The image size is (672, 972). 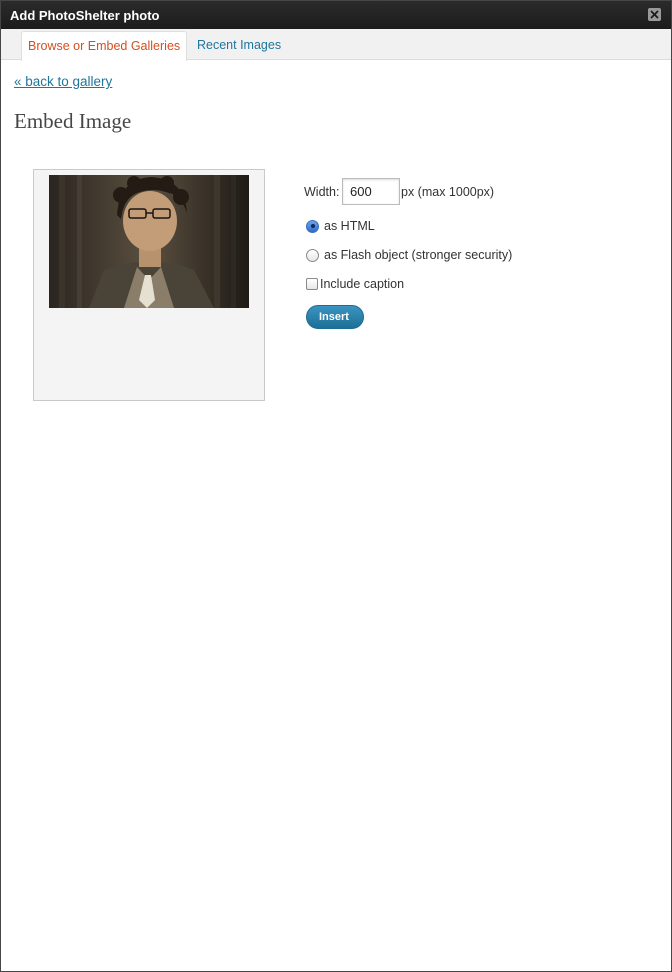 What do you see at coordinates (312, 226) in the screenshot?
I see `radio-button-selected` at bounding box center [312, 226].